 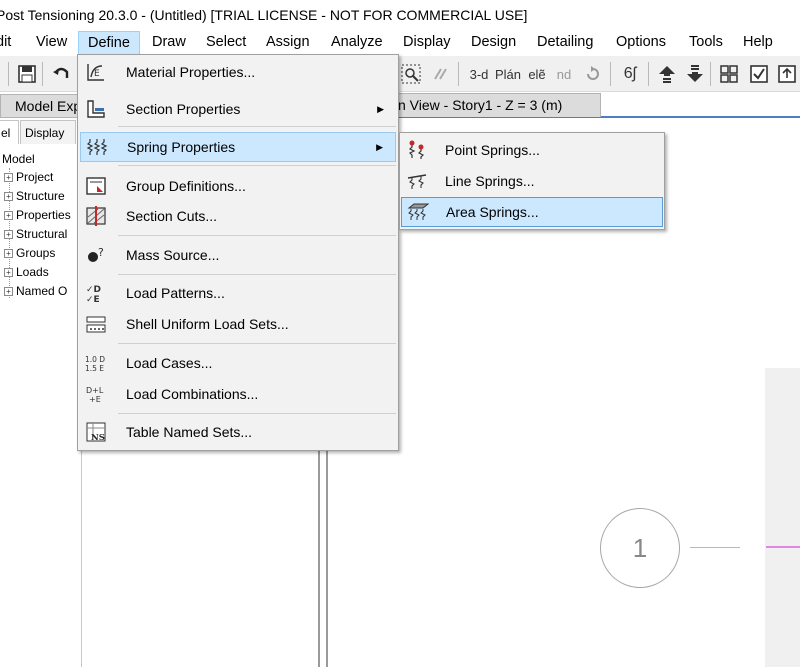 What do you see at coordinates (418, 212) in the screenshot?
I see `area-springs-icon` at bounding box center [418, 212].